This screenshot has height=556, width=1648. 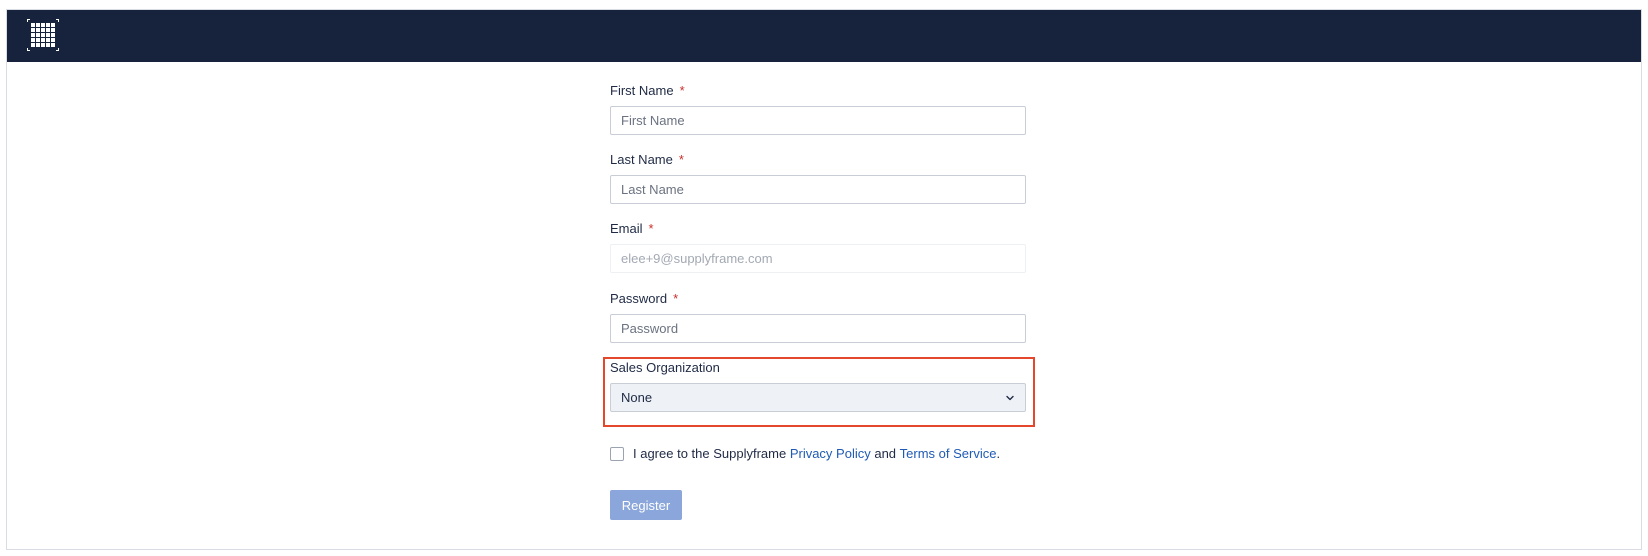 I want to click on email-input, so click(x=818, y=258).